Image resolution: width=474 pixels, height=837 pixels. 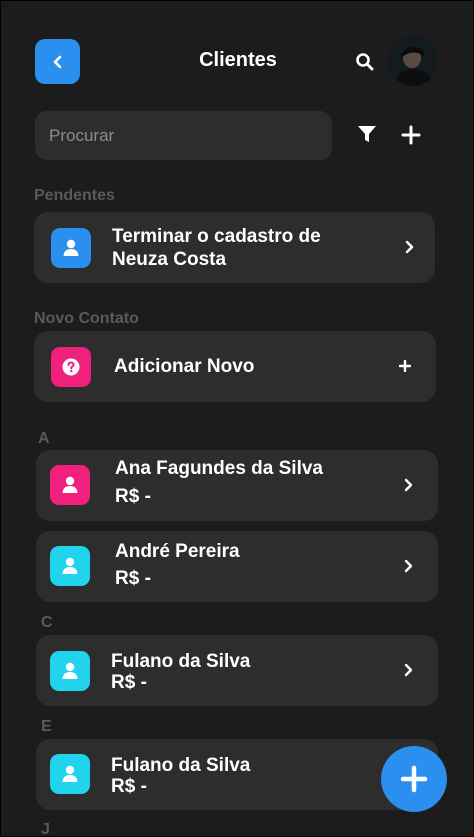 I want to click on question-icon-box, so click(x=71, y=367).